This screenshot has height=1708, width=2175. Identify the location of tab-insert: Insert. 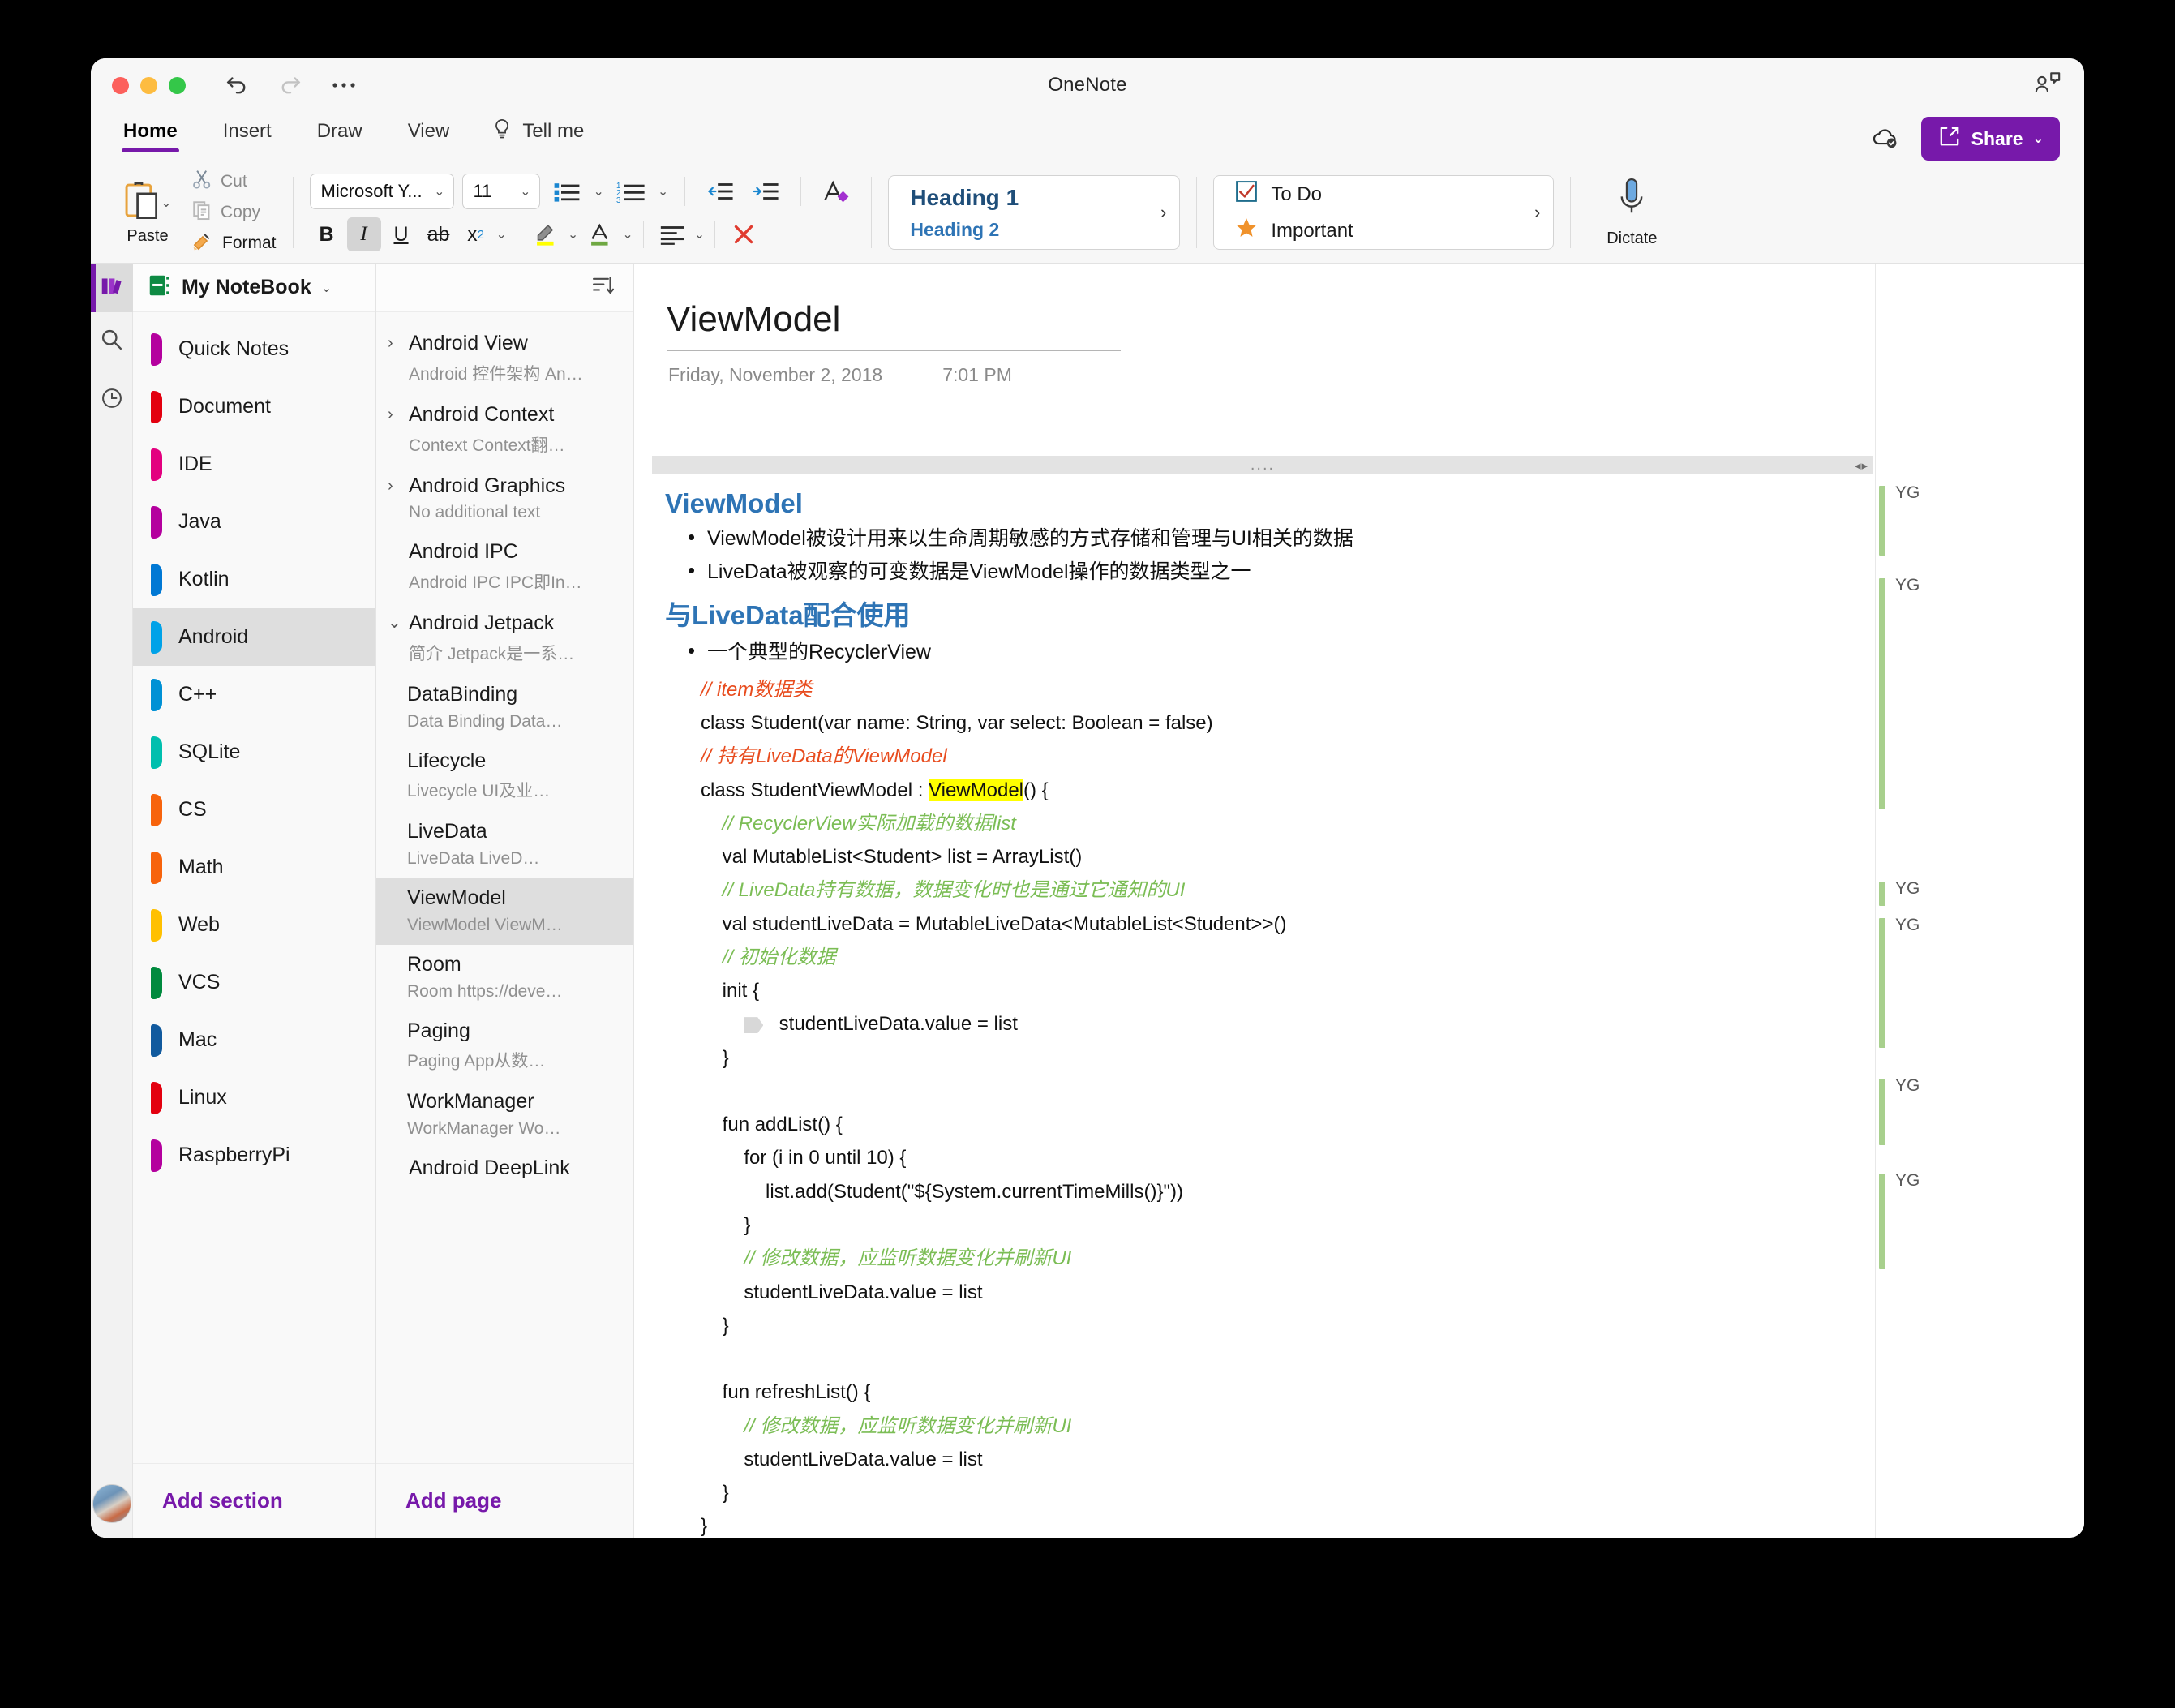
(247, 137).